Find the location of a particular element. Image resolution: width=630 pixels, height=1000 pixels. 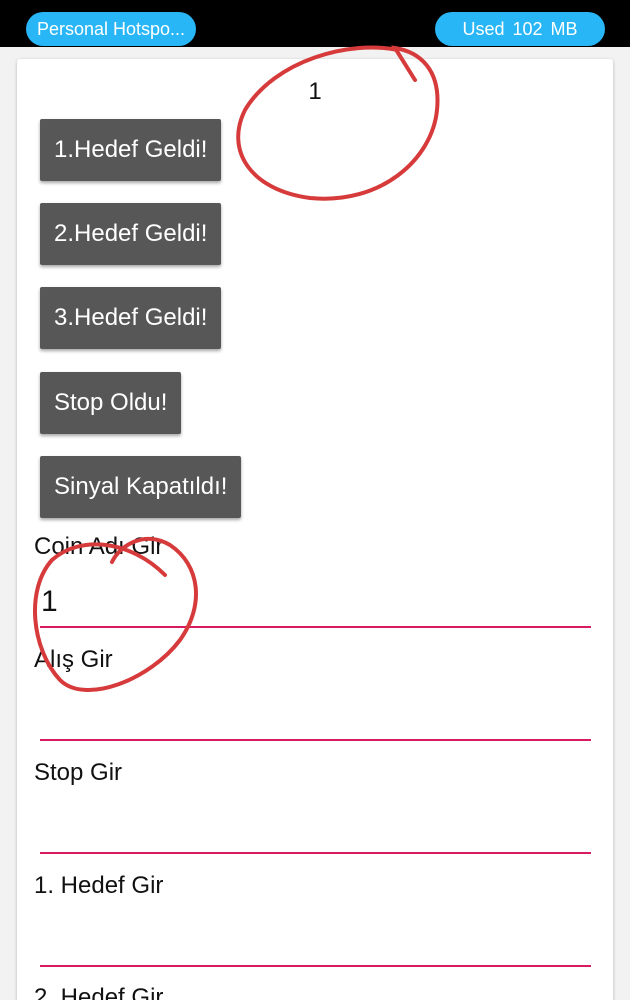

stop-price-label: Stop Gir is located at coordinates (78, 772).